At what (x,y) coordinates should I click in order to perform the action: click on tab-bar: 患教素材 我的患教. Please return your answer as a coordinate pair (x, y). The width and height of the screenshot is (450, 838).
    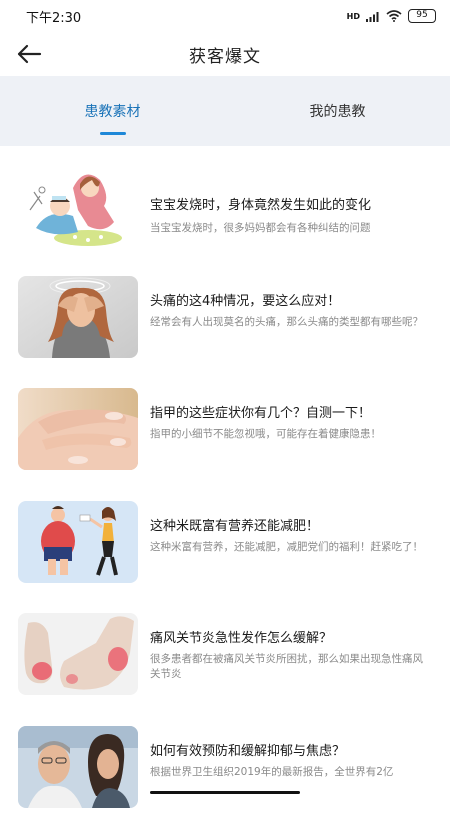
    Looking at the image, I should click on (225, 111).